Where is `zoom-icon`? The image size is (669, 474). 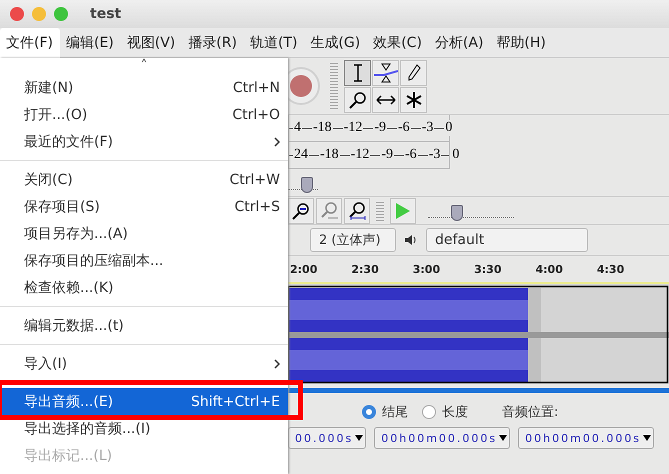 zoom-icon is located at coordinates (357, 99).